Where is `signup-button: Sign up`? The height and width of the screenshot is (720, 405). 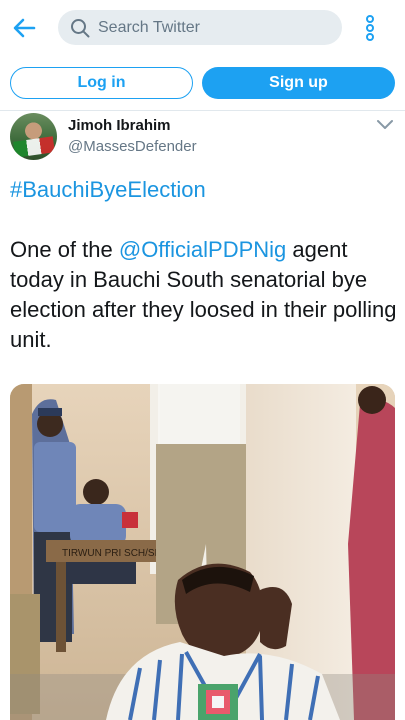 signup-button: Sign up is located at coordinates (298, 83).